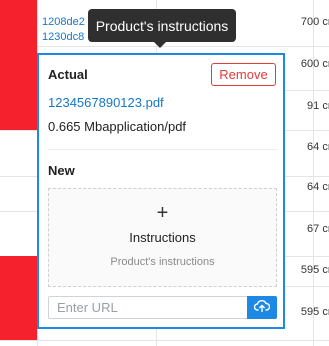  I want to click on url-input, so click(147, 307).